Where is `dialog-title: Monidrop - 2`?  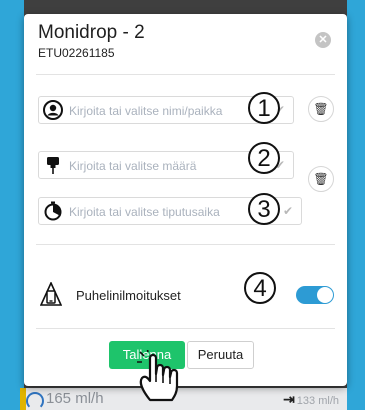
dialog-title: Monidrop - 2 is located at coordinates (91, 32).